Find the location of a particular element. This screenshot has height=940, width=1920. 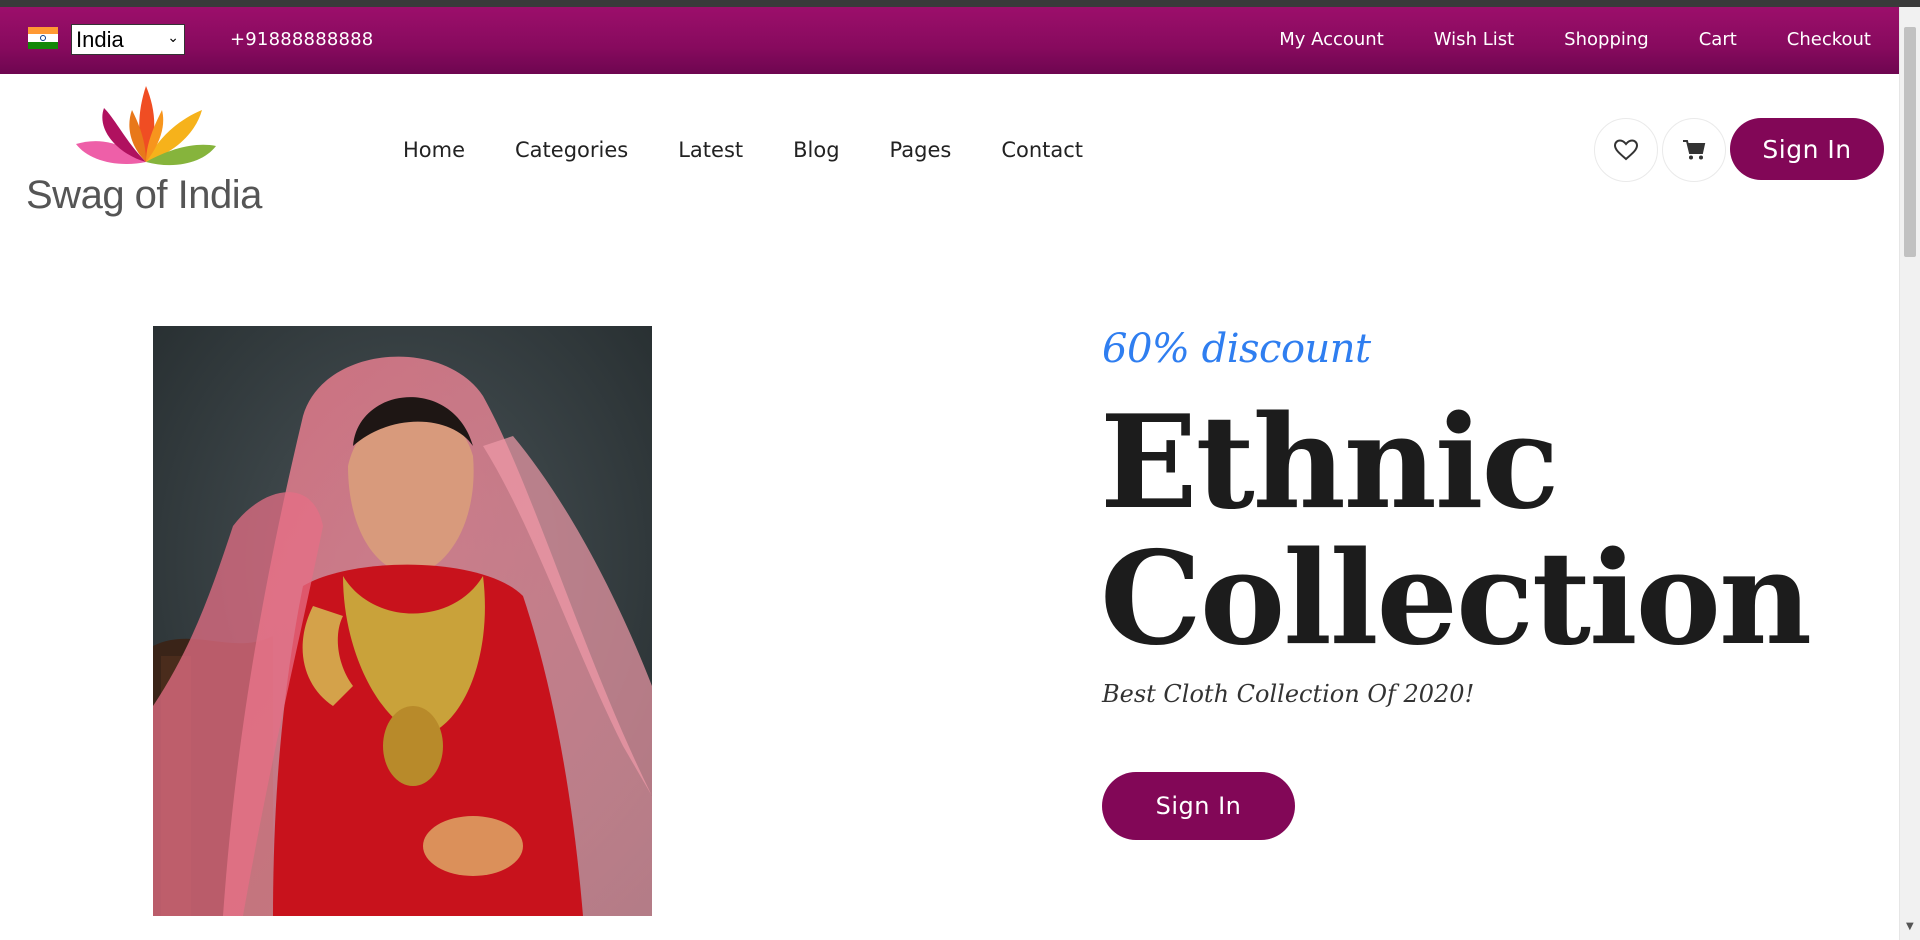

hero-title: Ethnic Collection is located at coordinates (1456, 531).